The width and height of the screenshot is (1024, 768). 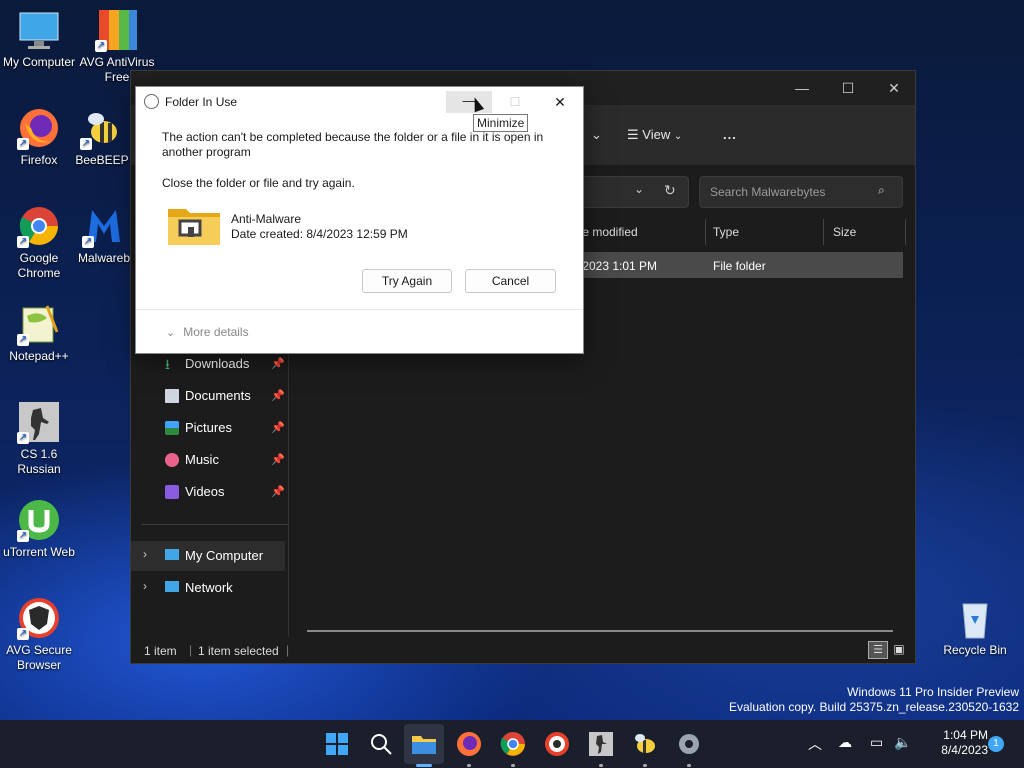 I want to click on column-header-type: Type, so click(x=726, y=232).